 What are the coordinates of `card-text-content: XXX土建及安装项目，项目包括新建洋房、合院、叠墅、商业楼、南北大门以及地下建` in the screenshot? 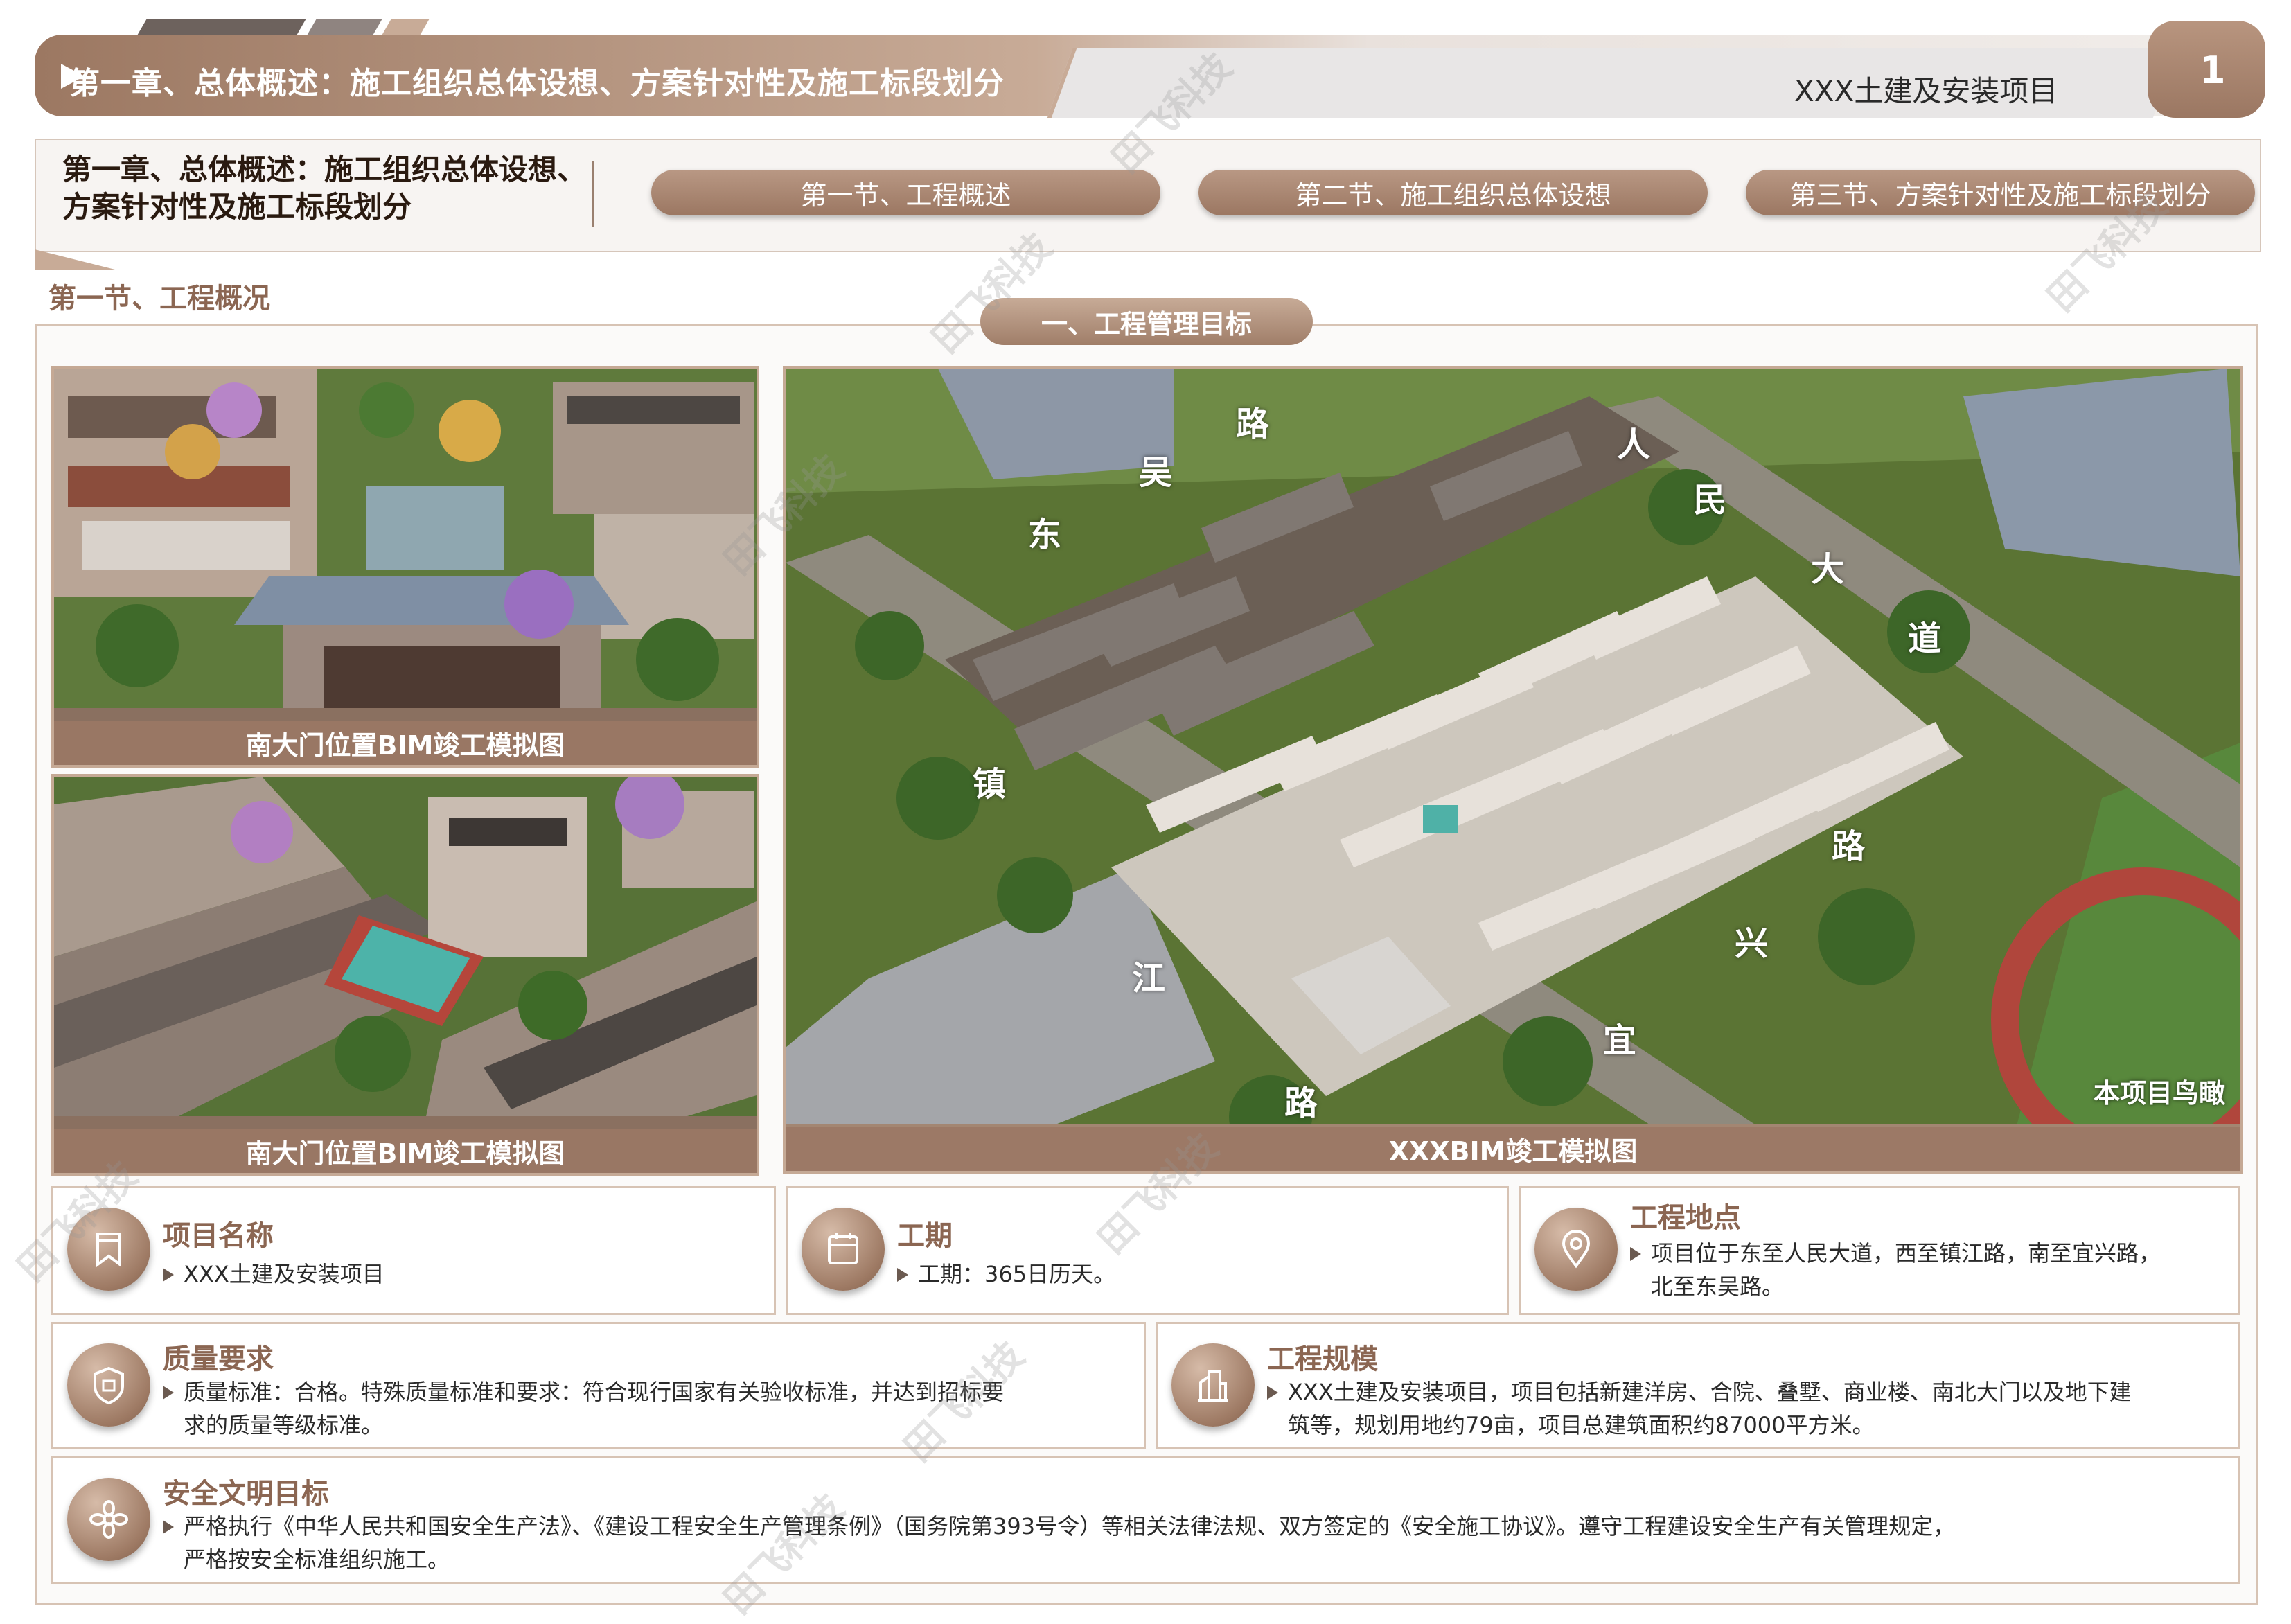 It's located at (1710, 1392).